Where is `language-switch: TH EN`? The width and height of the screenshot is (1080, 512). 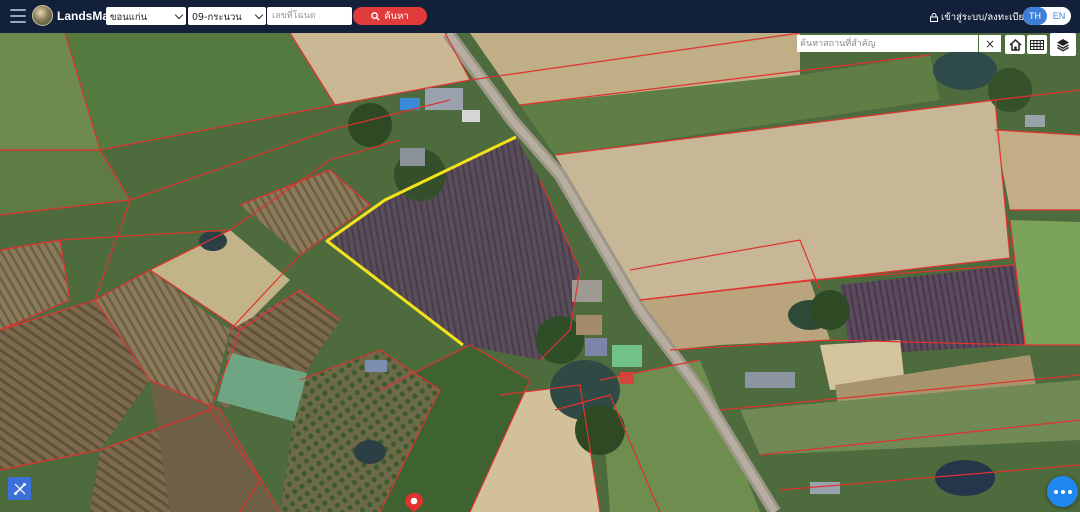 language-switch: TH EN is located at coordinates (1047, 16).